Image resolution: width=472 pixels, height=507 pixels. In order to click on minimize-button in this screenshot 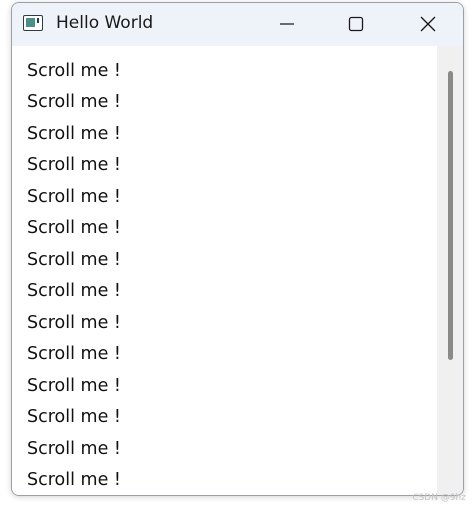, I will do `click(287, 24)`.